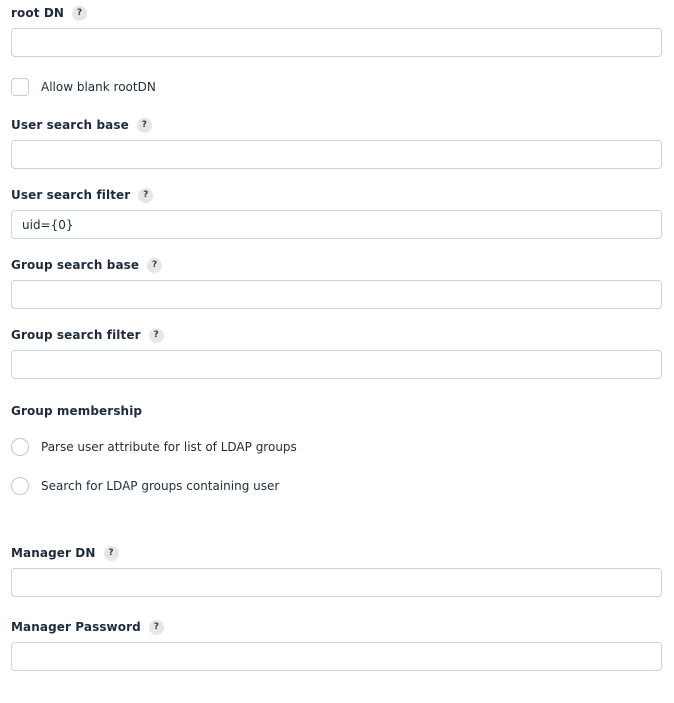 Image resolution: width=674 pixels, height=703 pixels. What do you see at coordinates (336, 154) in the screenshot?
I see `input-user-search-base` at bounding box center [336, 154].